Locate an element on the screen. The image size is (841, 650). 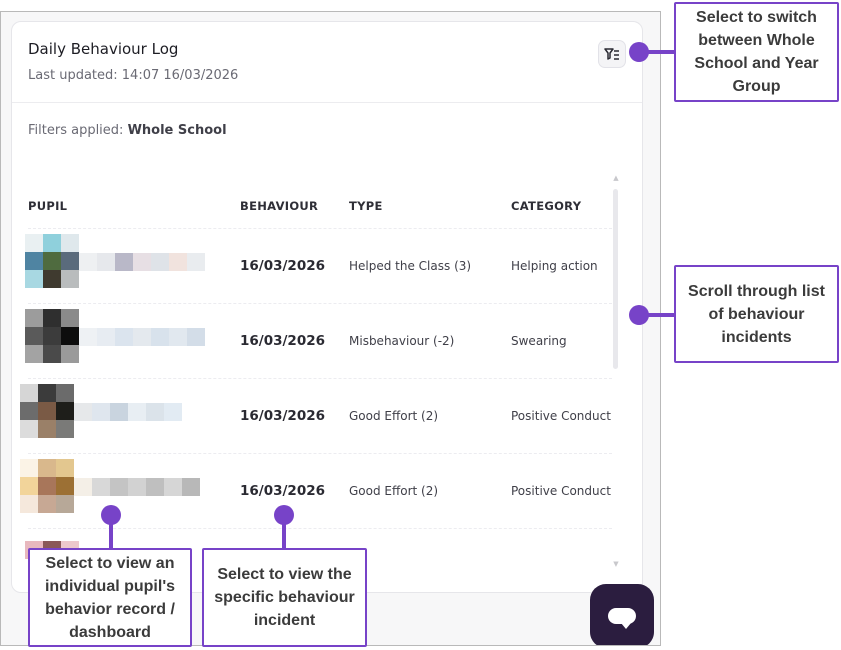
filter-list-icon is located at coordinates (611, 54).